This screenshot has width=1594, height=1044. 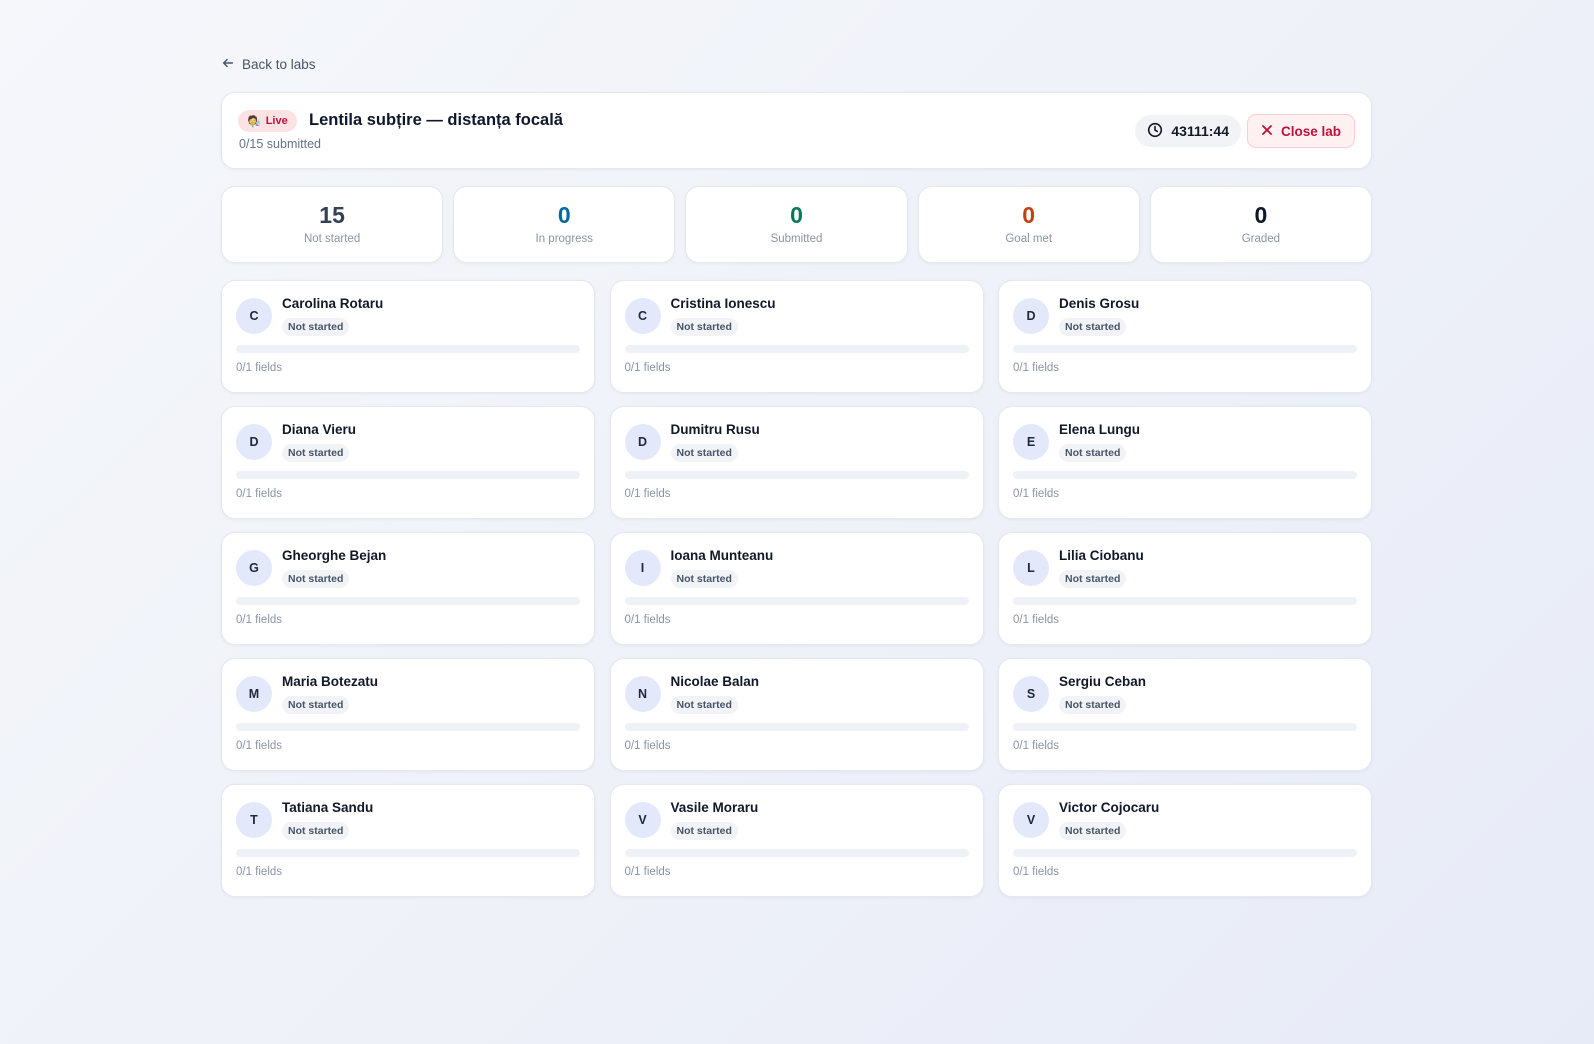 I want to click on clock-icon, so click(x=1155, y=131).